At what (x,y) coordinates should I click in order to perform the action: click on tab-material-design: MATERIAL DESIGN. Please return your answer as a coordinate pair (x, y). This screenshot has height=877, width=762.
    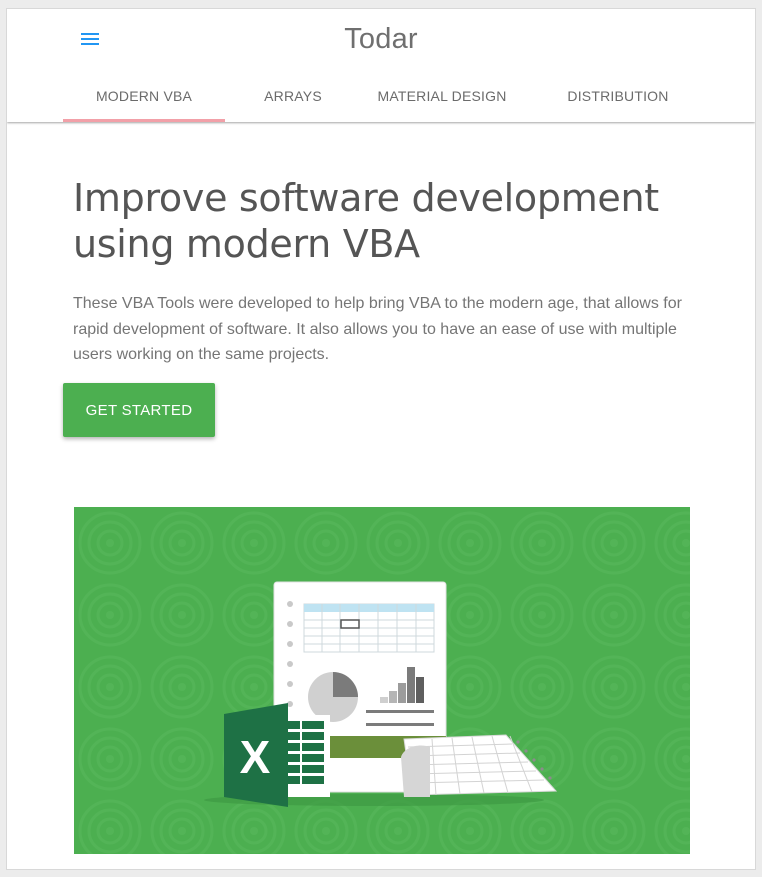
    Looking at the image, I should click on (442, 96).